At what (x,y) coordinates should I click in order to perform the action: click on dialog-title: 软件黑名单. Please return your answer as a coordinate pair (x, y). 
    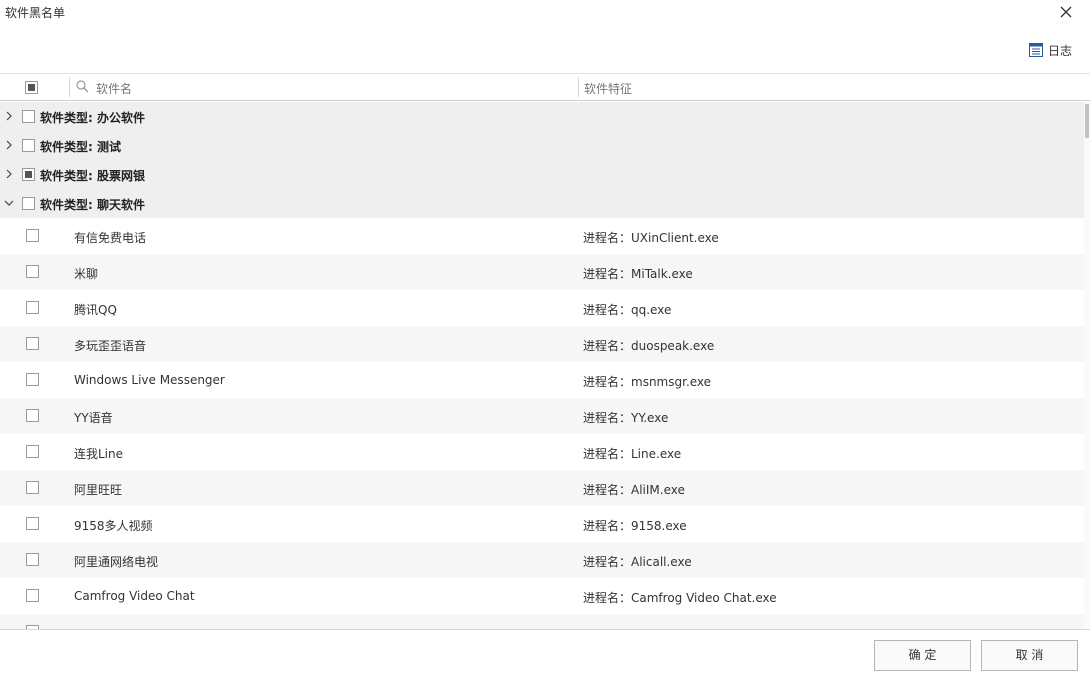
    Looking at the image, I should click on (35, 13).